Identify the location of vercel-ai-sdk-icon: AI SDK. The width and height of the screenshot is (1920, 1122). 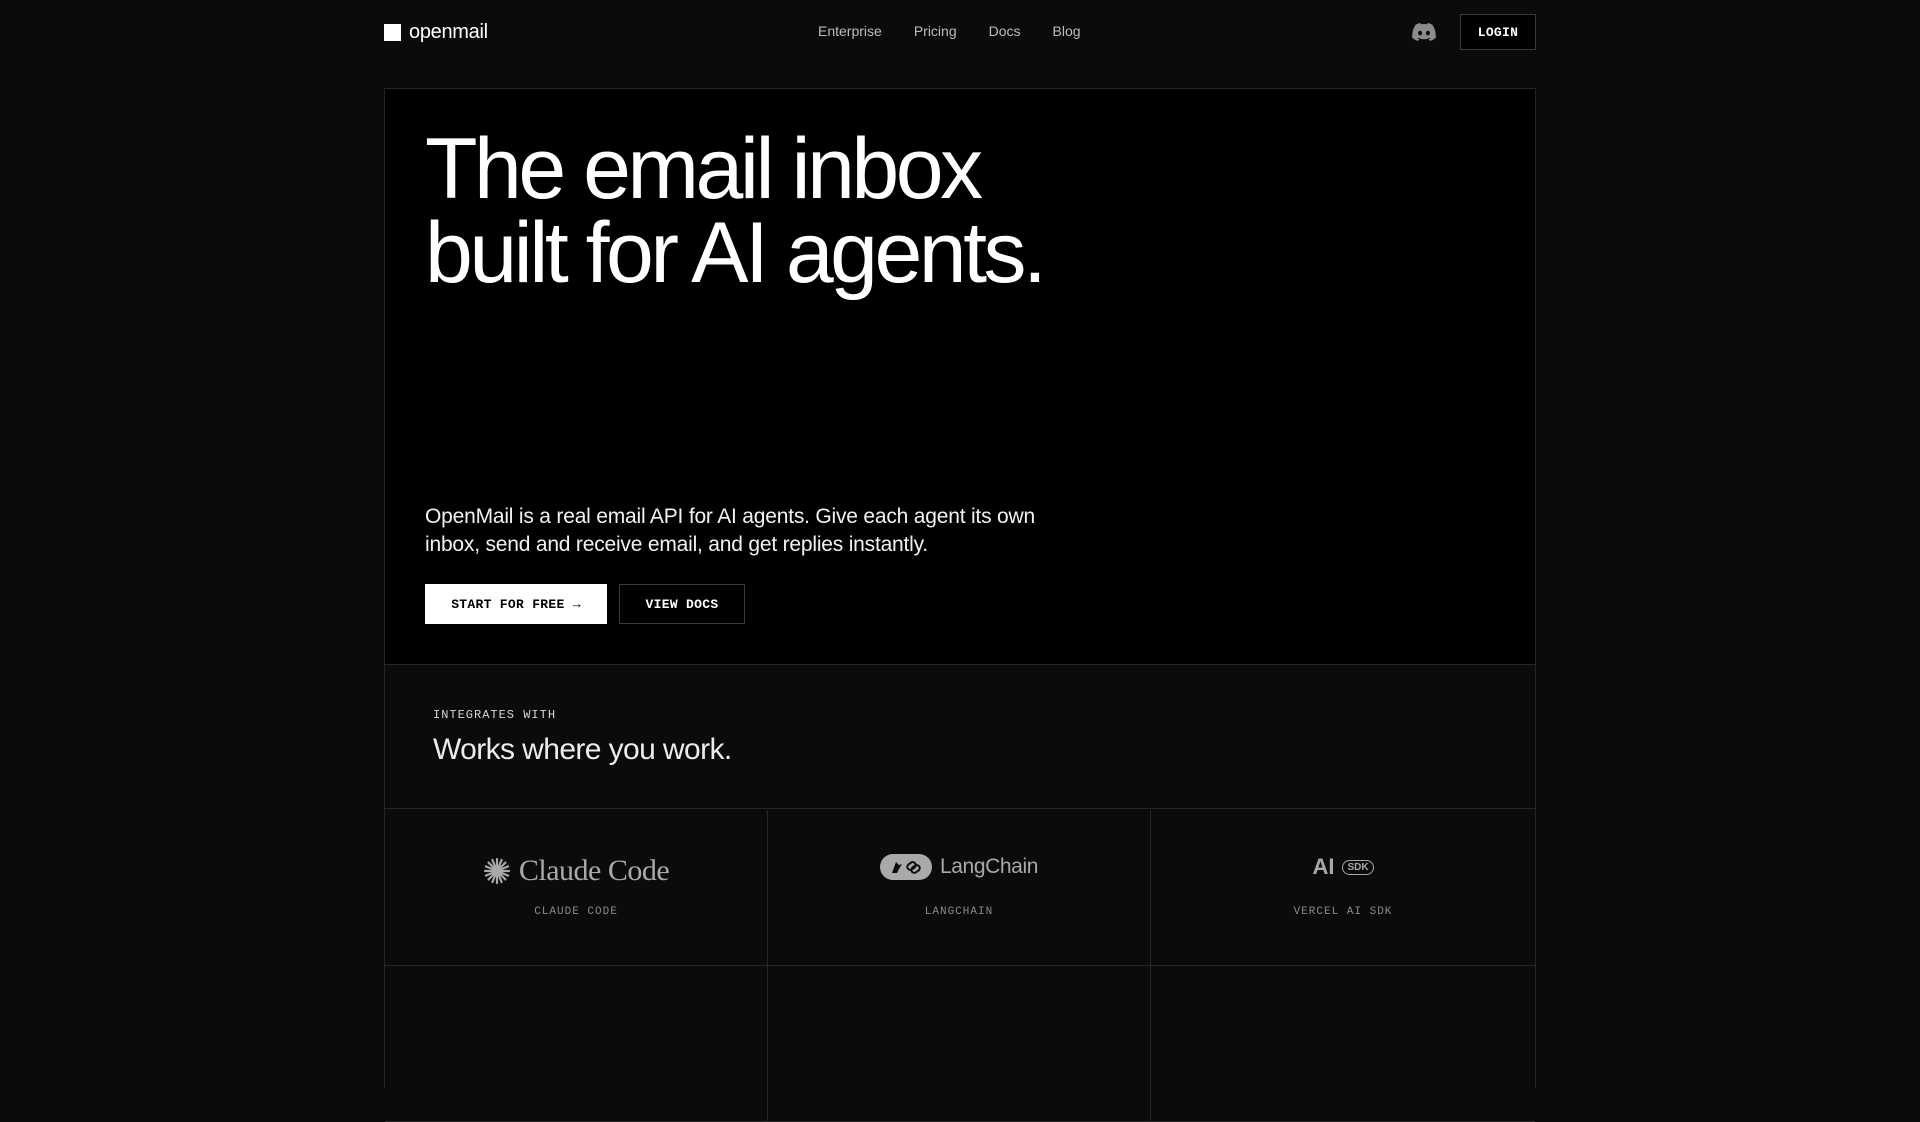
(1343, 867).